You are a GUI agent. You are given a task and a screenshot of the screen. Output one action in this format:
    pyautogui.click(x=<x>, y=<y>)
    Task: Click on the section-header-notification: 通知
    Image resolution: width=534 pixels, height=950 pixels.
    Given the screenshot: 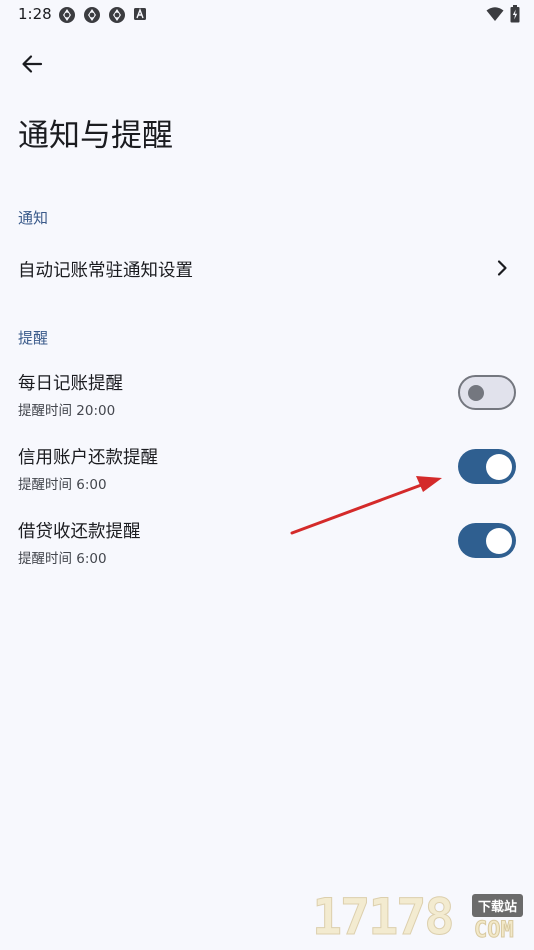 What is the action you would take?
    pyautogui.click(x=33, y=218)
    